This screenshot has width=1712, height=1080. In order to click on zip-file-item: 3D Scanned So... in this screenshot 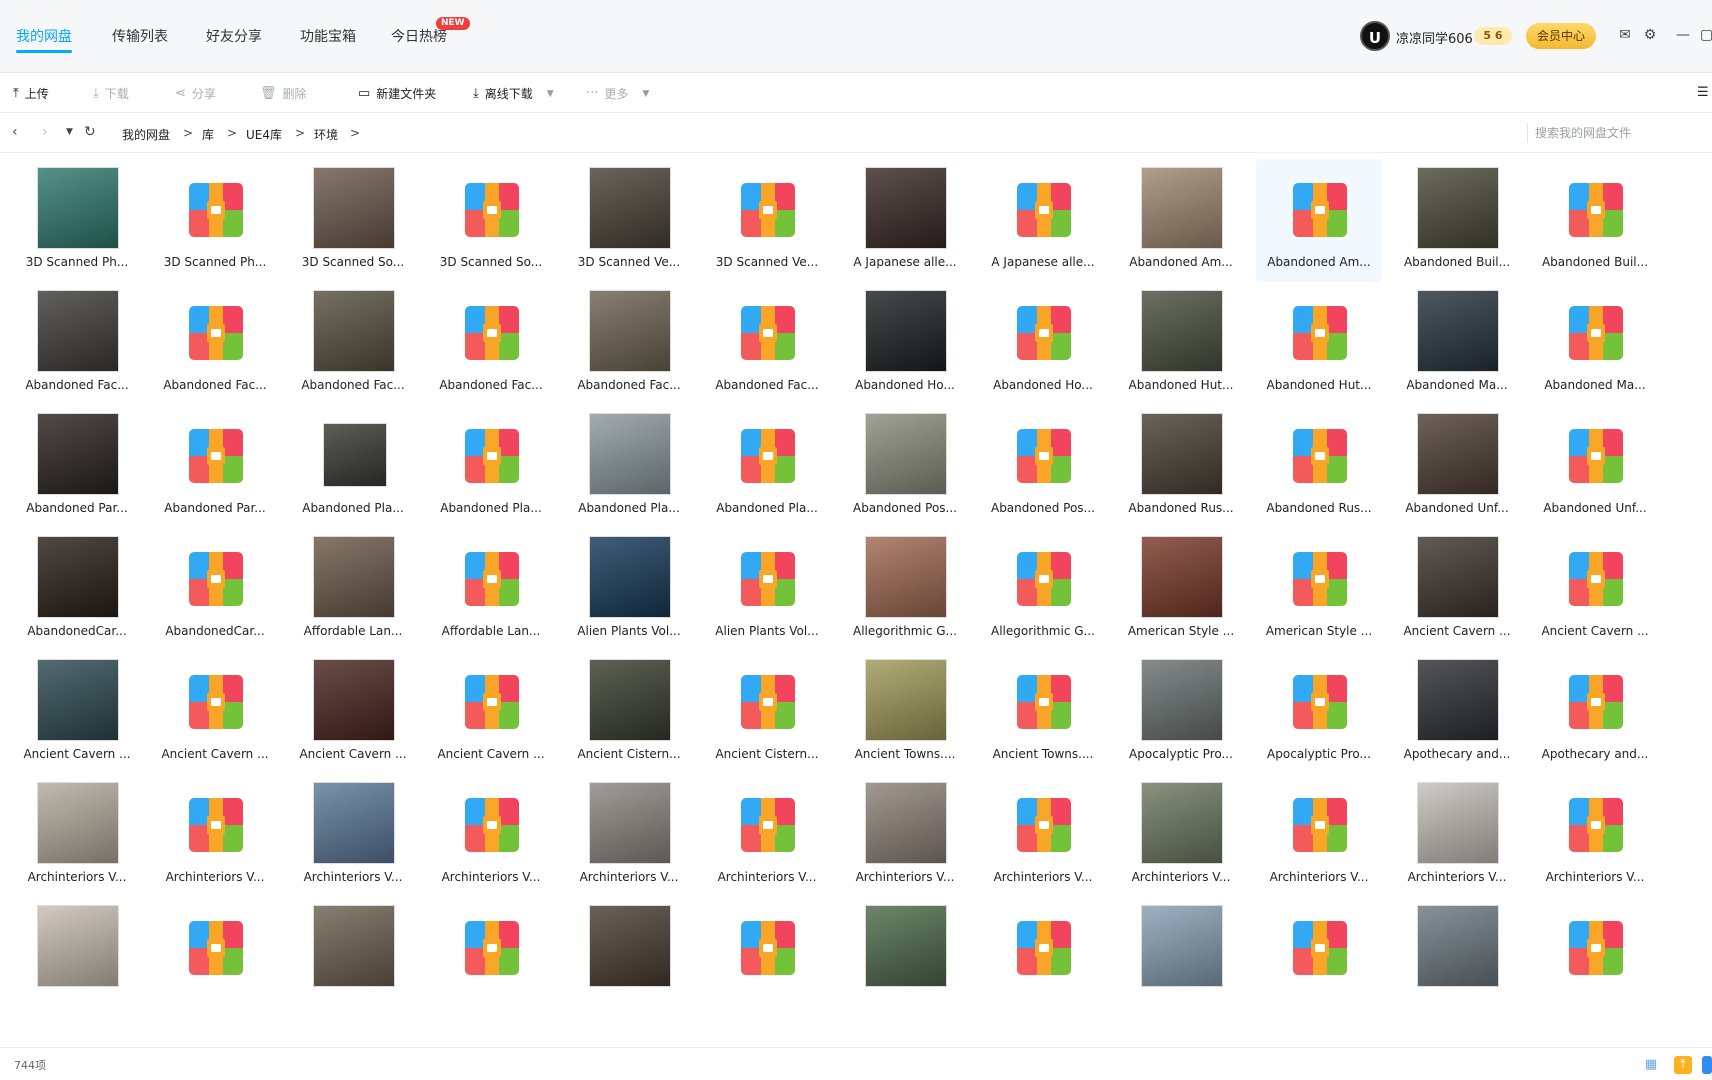, I will do `click(491, 220)`.